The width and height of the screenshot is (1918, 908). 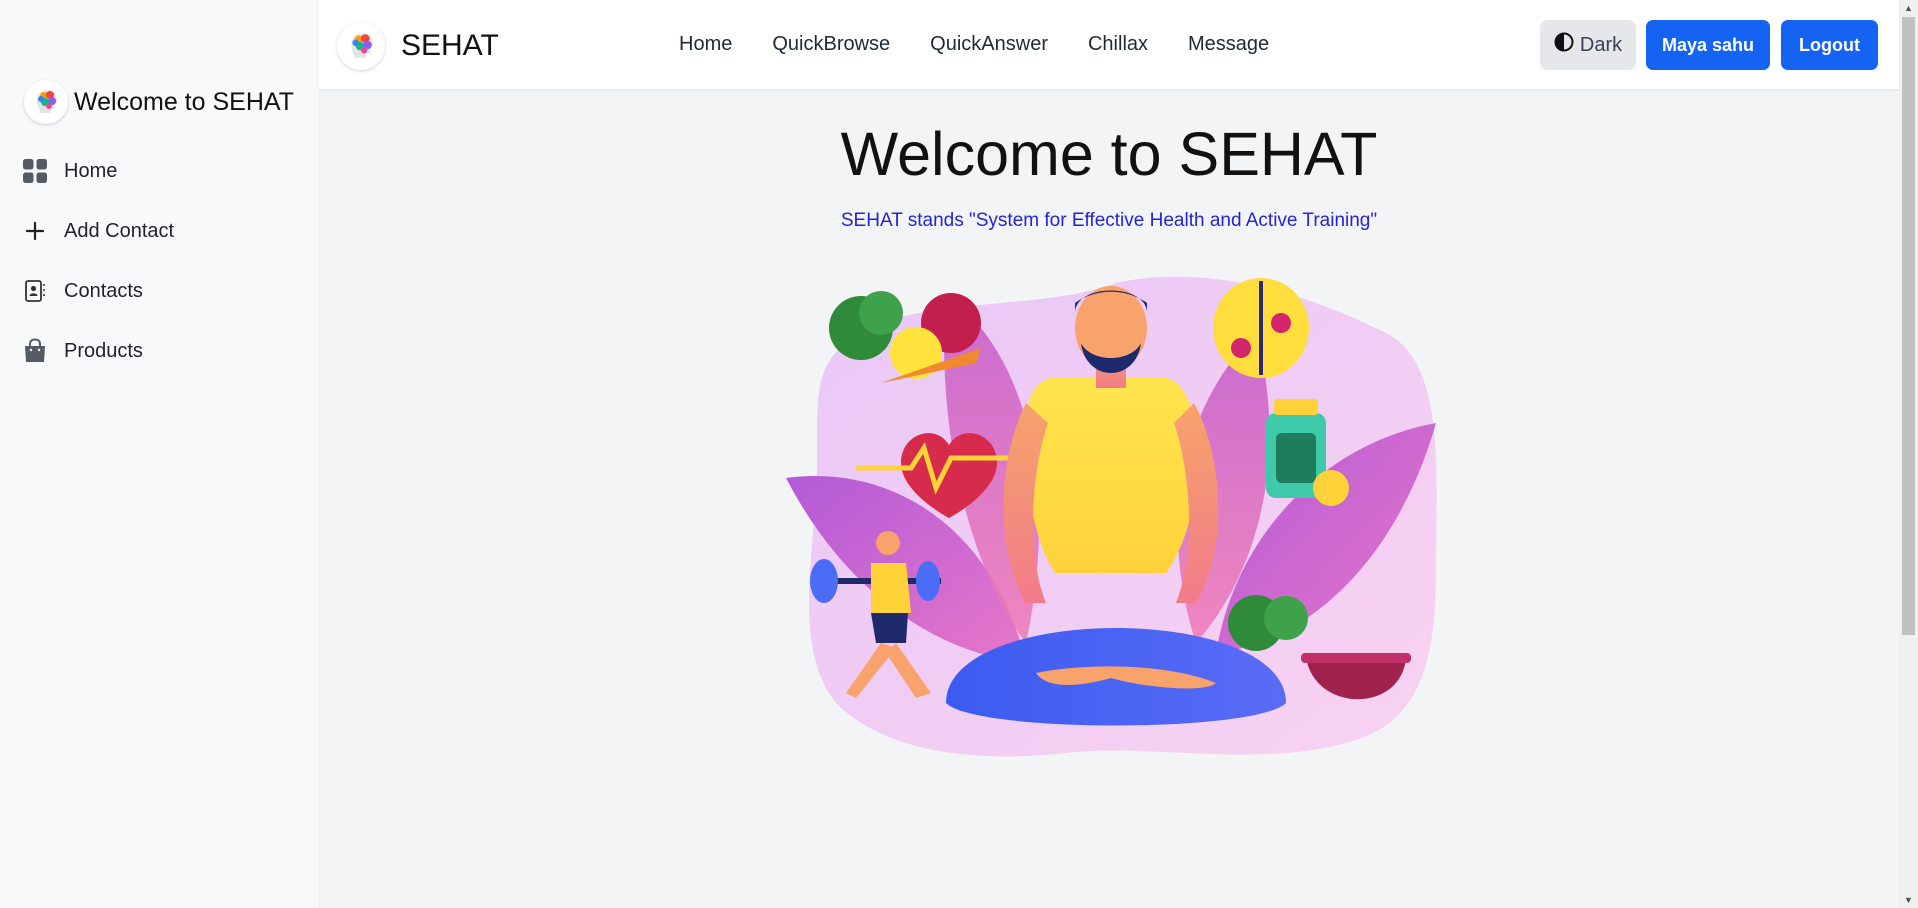 What do you see at coordinates (705, 44) in the screenshot?
I see `nav-home: Home` at bounding box center [705, 44].